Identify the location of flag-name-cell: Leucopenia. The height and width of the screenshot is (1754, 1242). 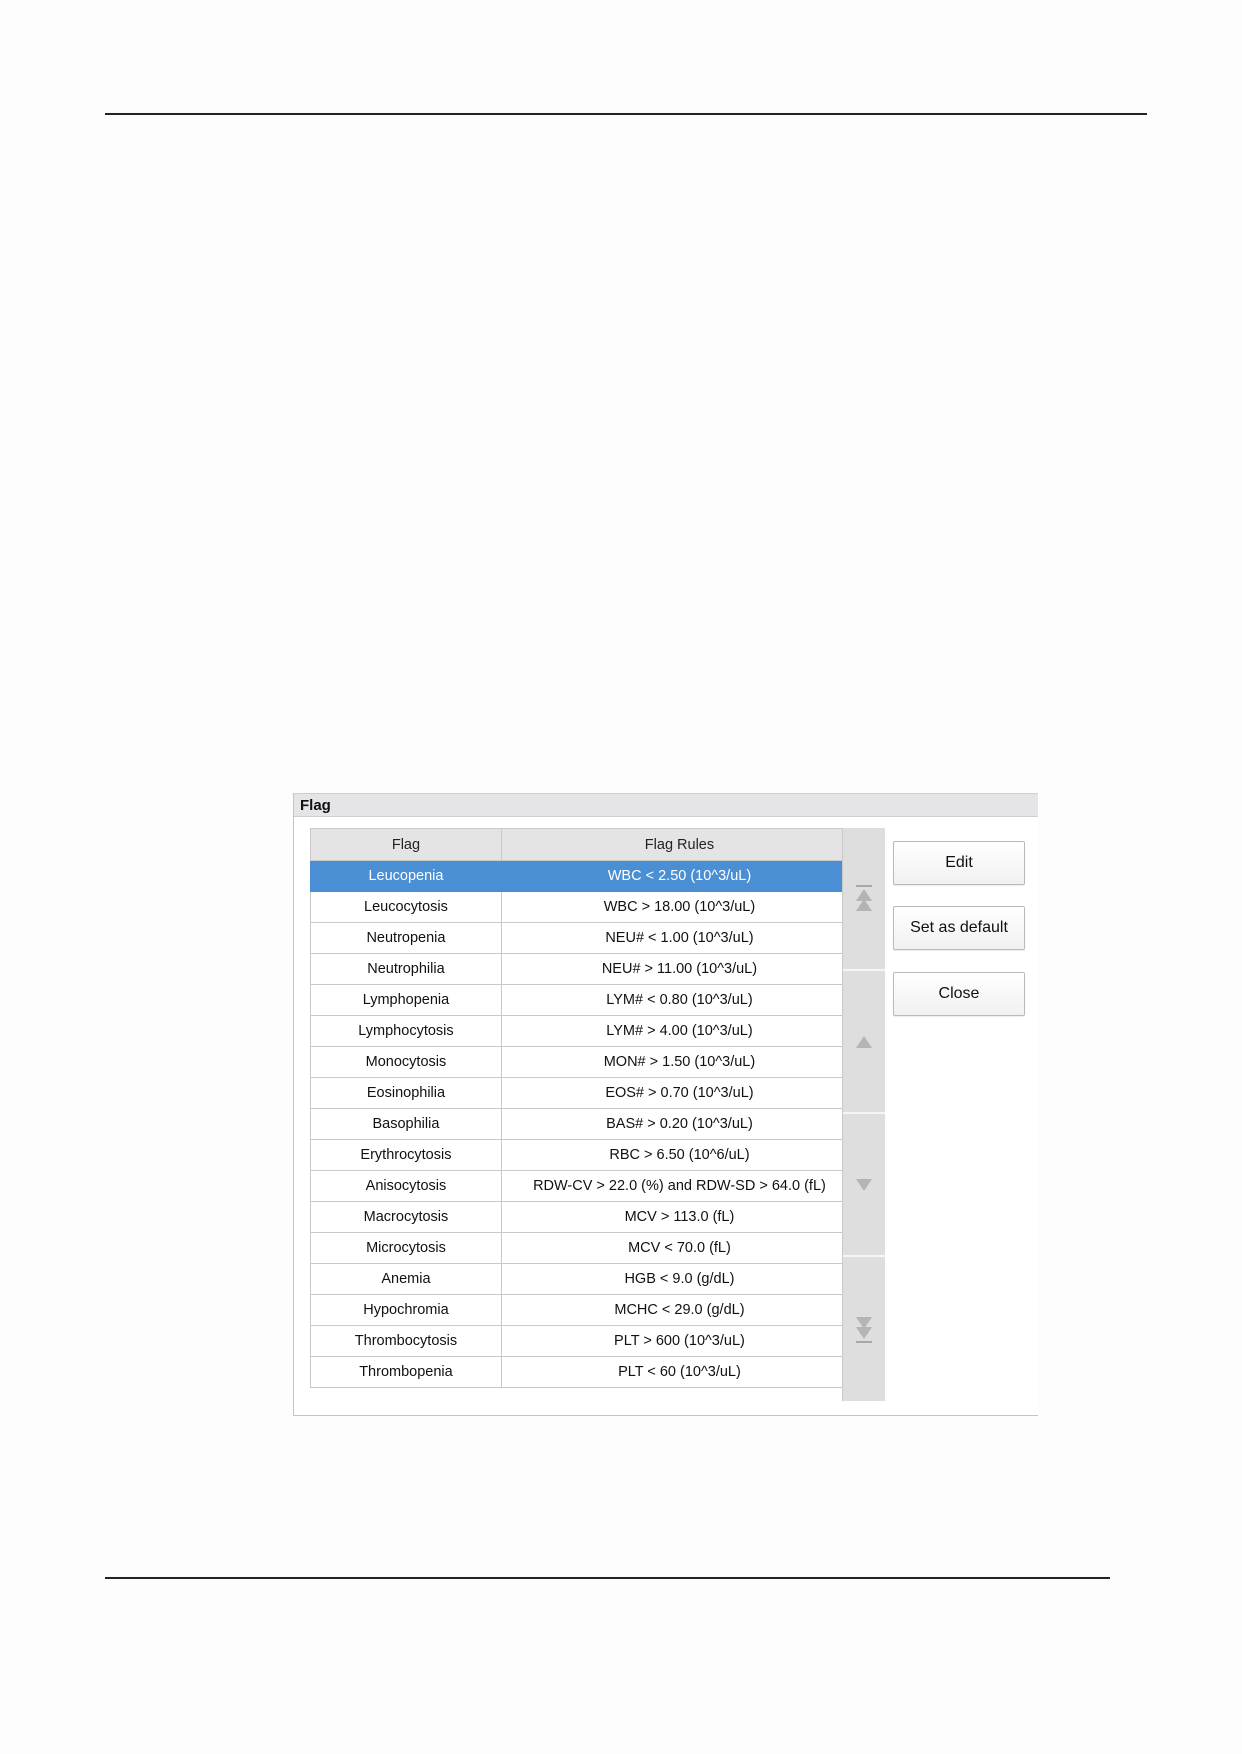
(406, 876).